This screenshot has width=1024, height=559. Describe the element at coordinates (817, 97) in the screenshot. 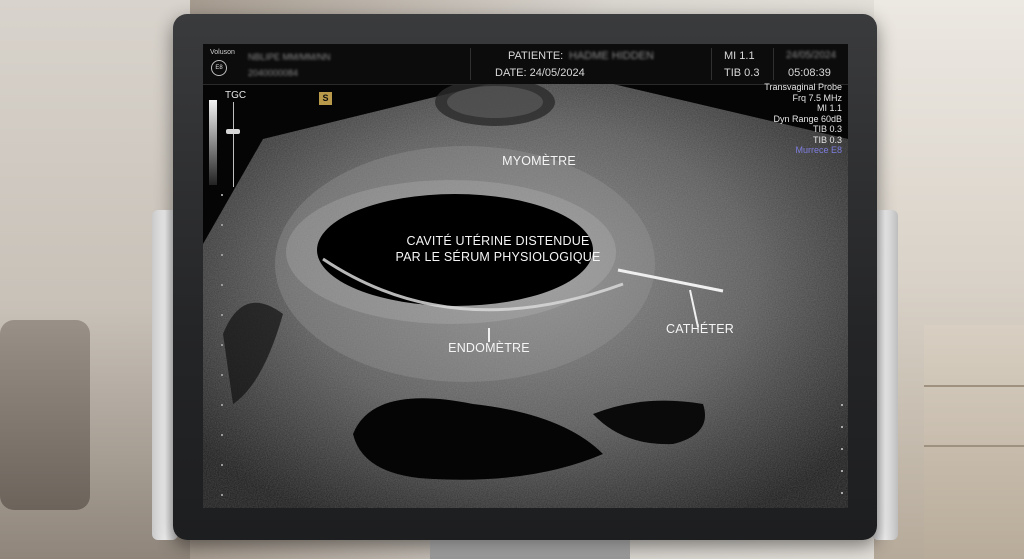

I see `probe-frequency: Frq 7.5 MHz` at that location.